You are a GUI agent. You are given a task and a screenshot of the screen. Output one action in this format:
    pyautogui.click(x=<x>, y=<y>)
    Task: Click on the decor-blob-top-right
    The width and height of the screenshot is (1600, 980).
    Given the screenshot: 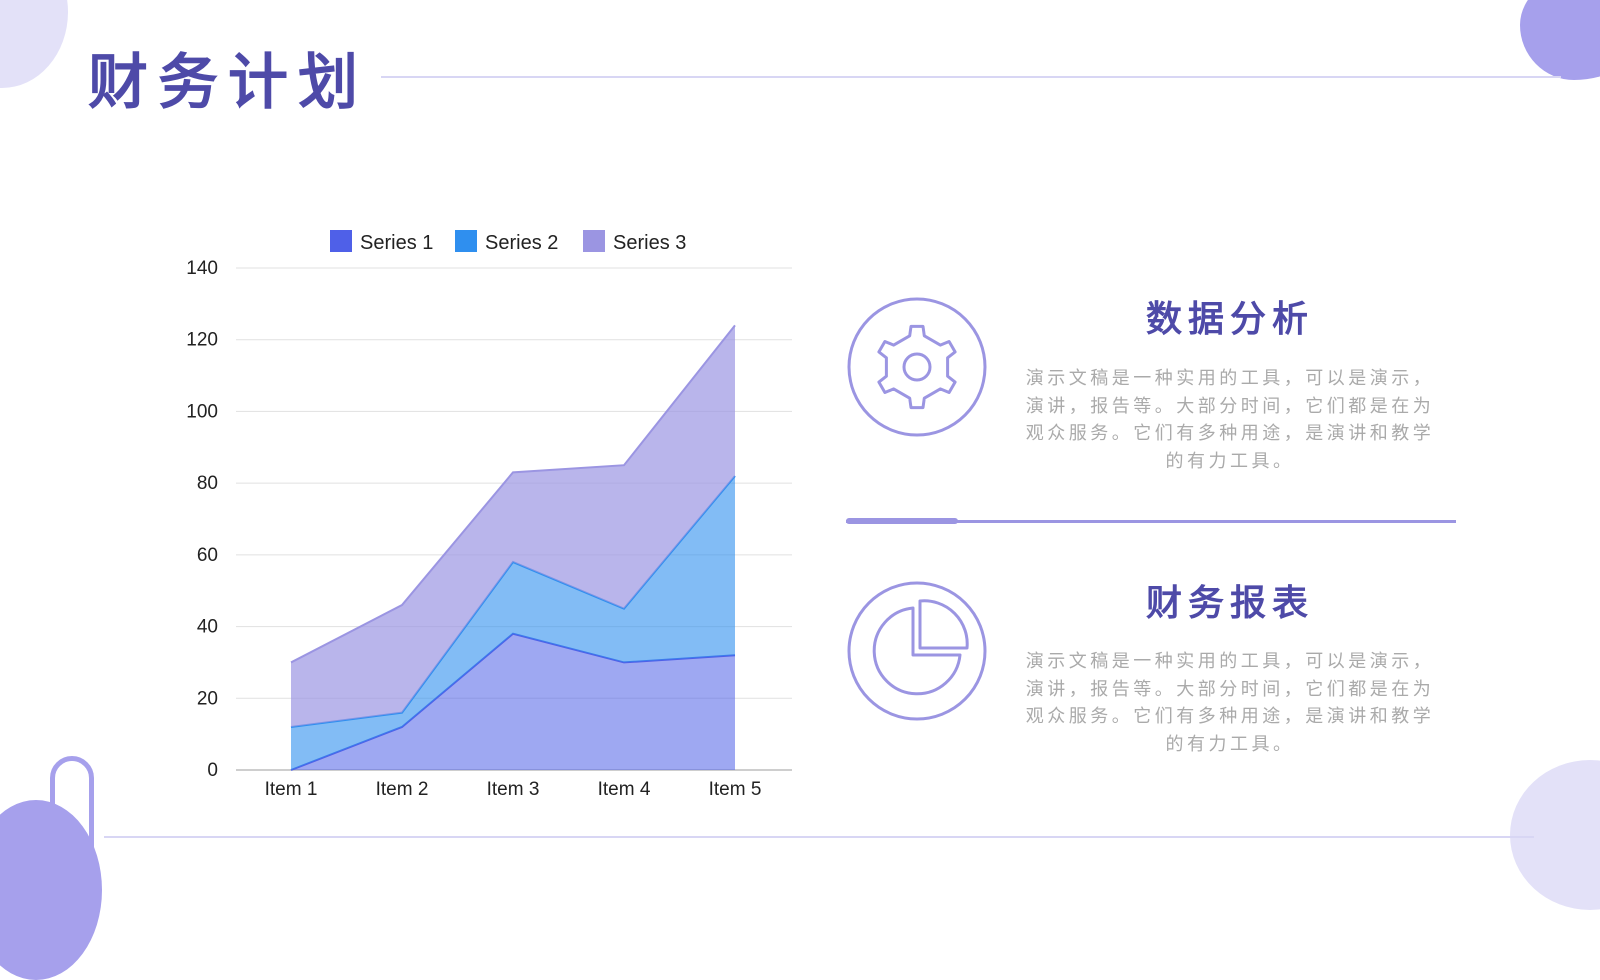 What is the action you would take?
    pyautogui.click(x=1560, y=40)
    